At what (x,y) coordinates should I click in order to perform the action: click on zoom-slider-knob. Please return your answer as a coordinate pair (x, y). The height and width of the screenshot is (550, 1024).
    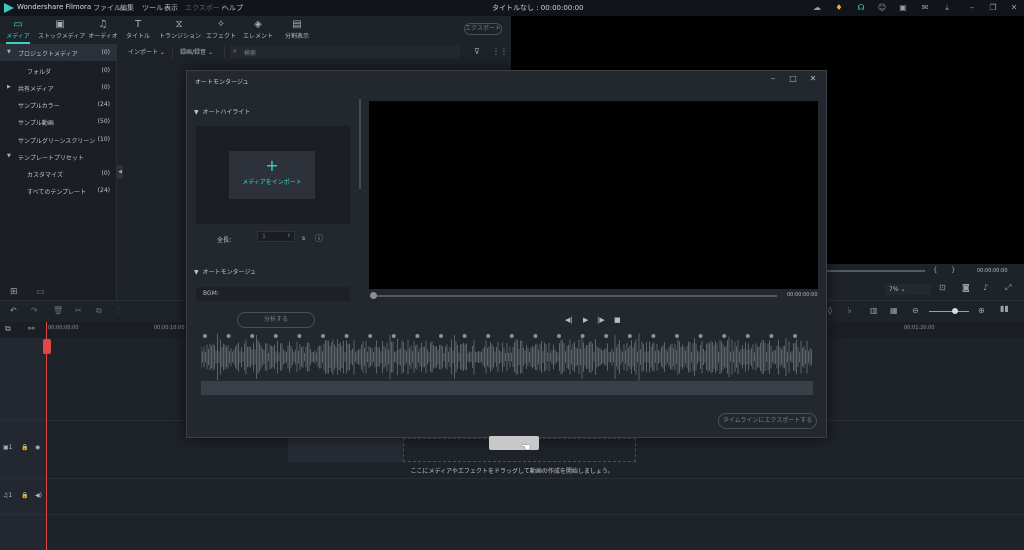
    Looking at the image, I should click on (955, 311).